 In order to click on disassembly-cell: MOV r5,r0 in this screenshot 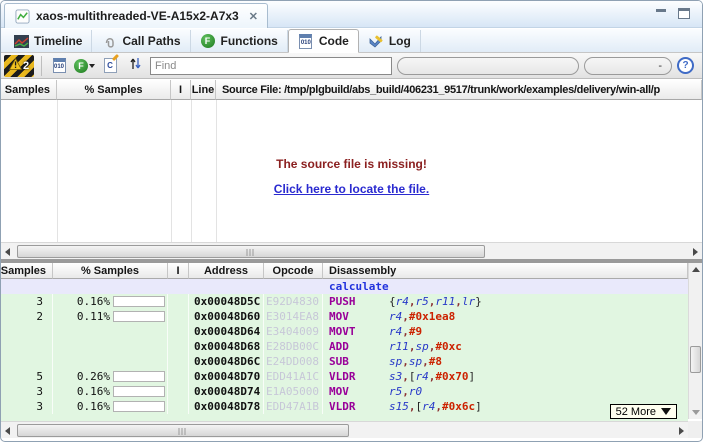, I will do `click(505, 391)`.